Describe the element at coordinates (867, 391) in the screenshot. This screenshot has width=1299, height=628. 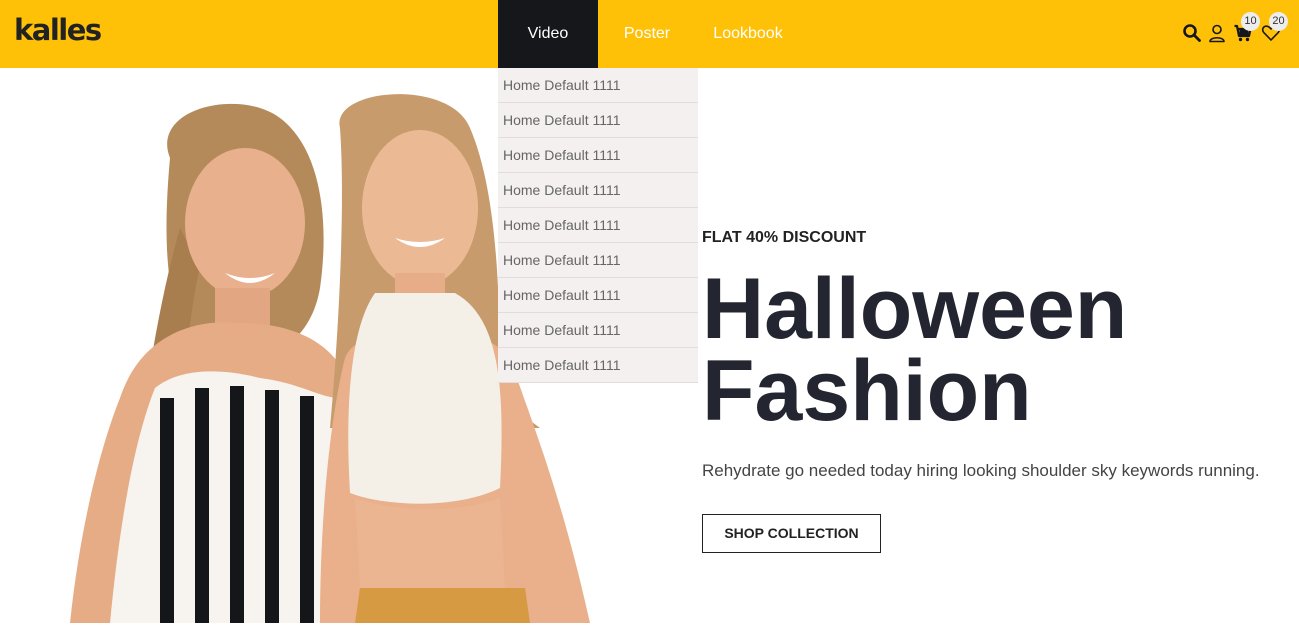
I see `headline-line-2: Fashion` at that location.